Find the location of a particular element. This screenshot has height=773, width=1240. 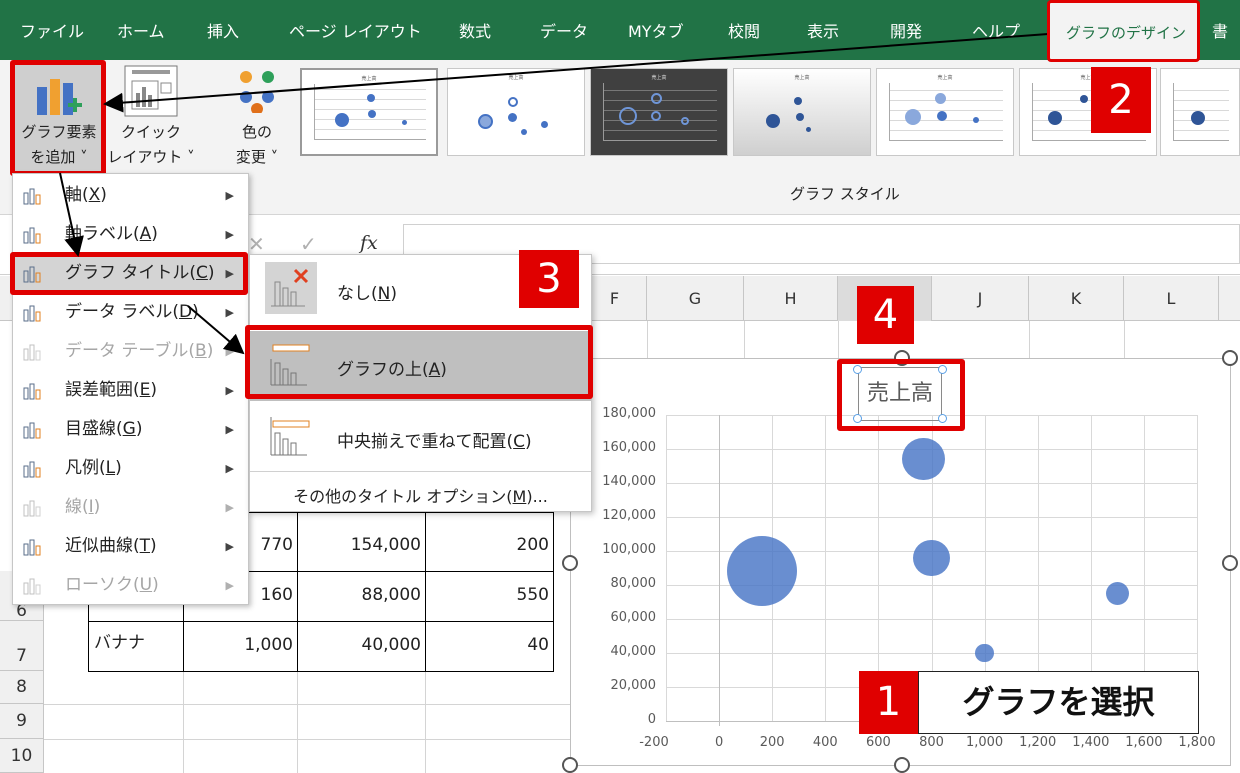

submenu-item-centered-overlay: 中央揃えで重ねて配置(C) is located at coordinates (420, 438).